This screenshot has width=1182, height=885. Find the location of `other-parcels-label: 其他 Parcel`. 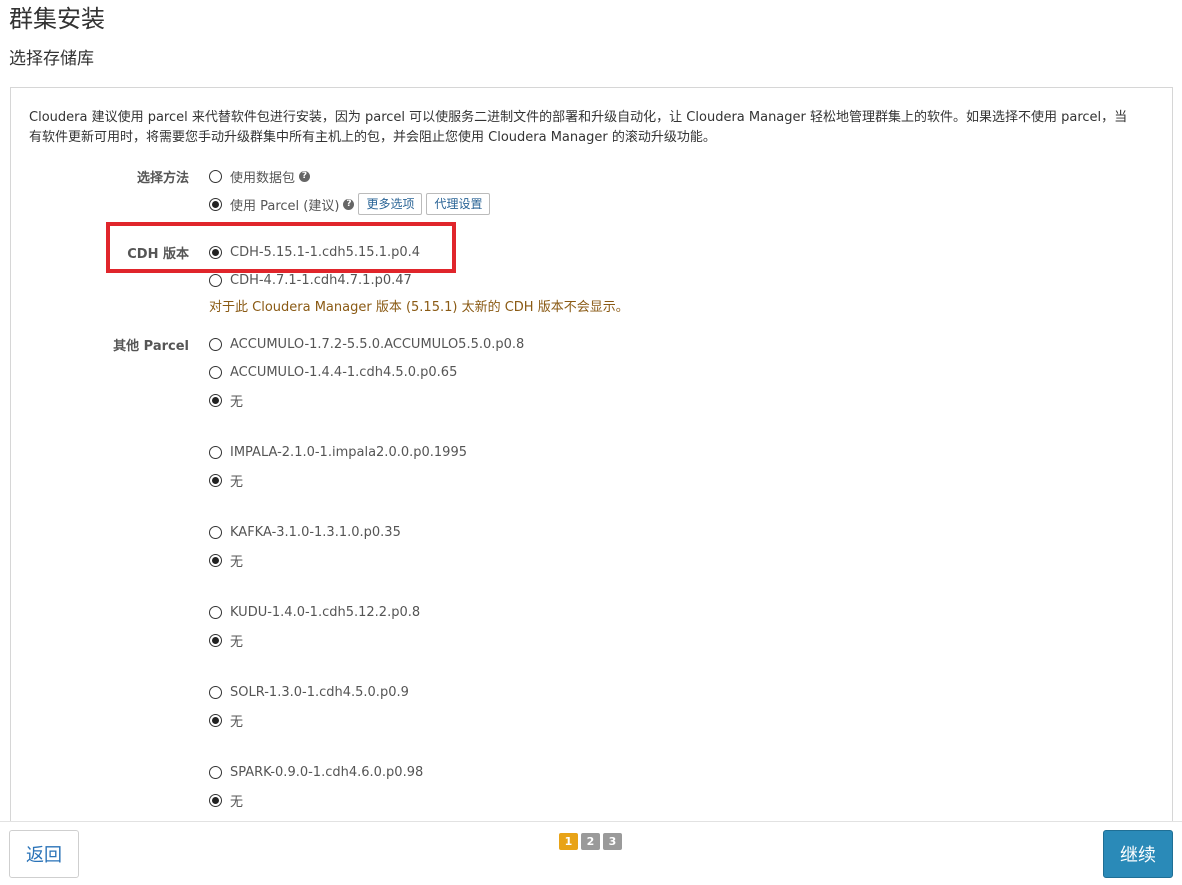

other-parcels-label: 其他 Parcel is located at coordinates (151, 346).